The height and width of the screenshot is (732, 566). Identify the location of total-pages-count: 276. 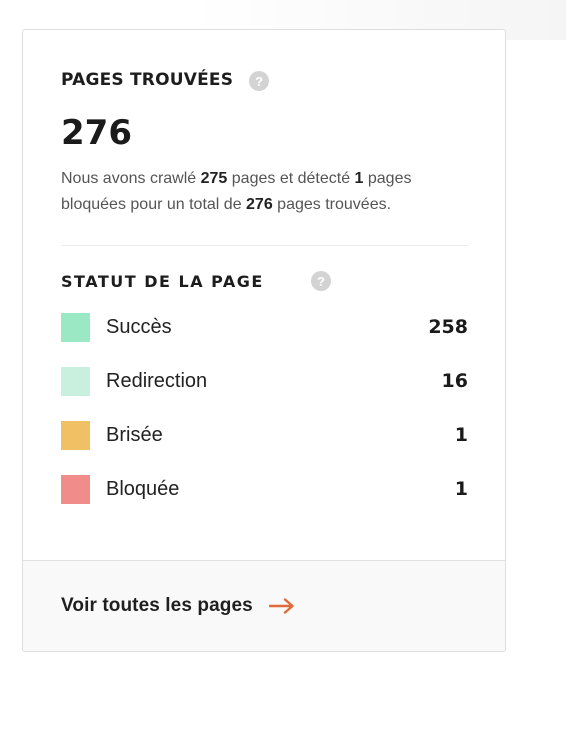
(96, 133).